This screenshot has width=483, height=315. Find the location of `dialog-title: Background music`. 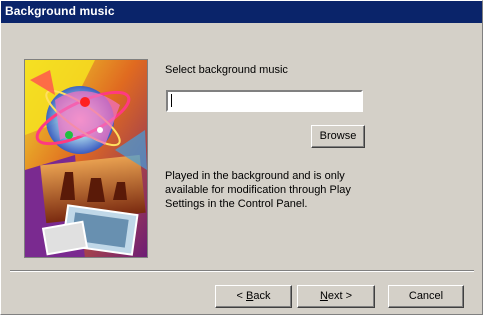

dialog-title: Background music is located at coordinates (60, 11).